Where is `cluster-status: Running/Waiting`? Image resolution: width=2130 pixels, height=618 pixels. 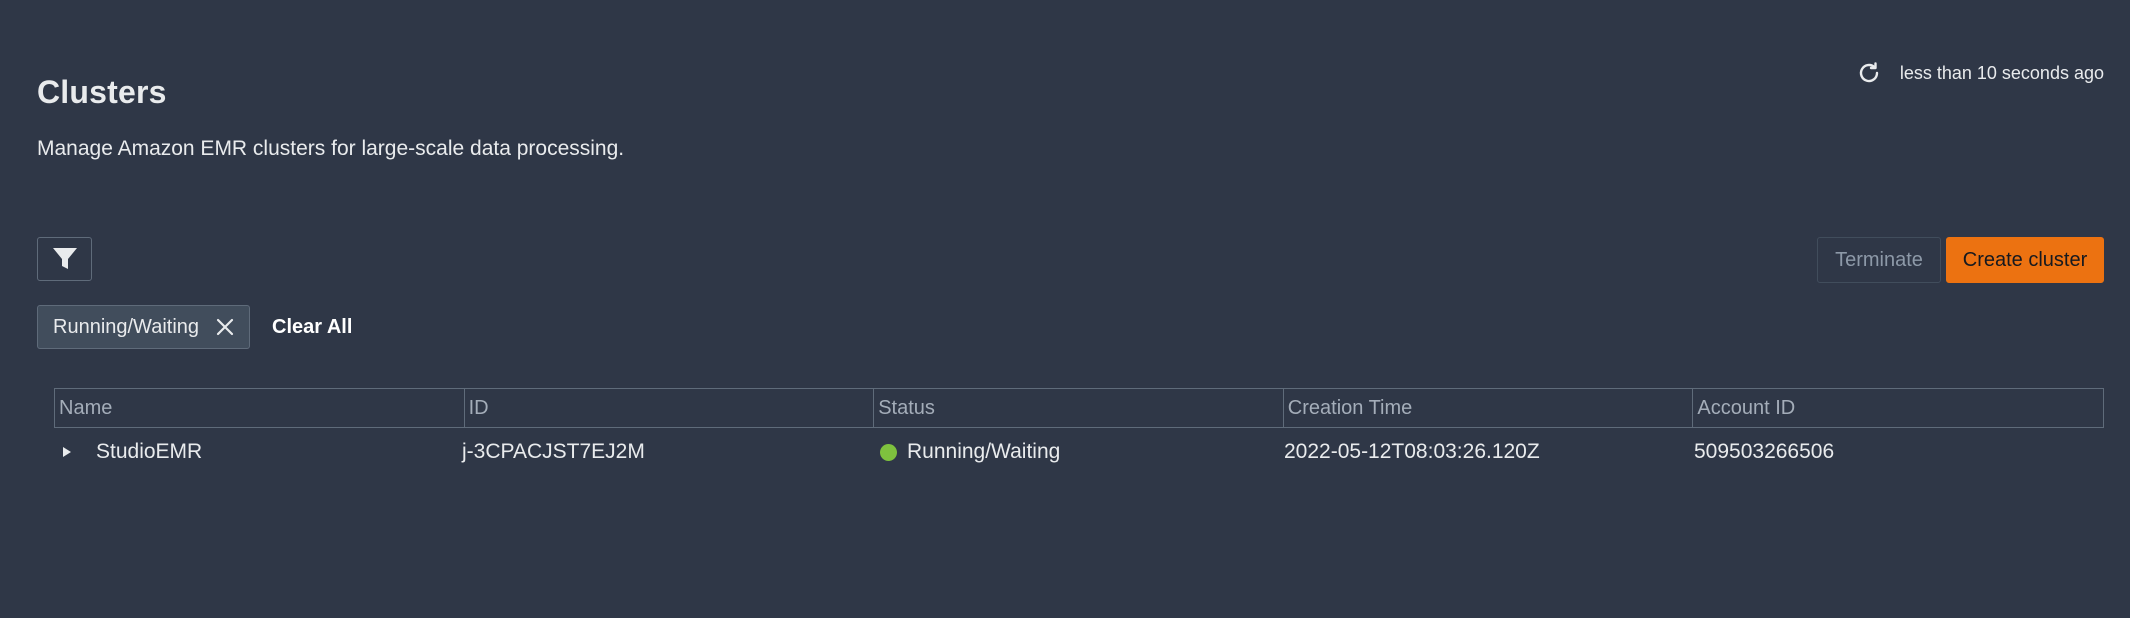
cluster-status: Running/Waiting is located at coordinates (984, 451).